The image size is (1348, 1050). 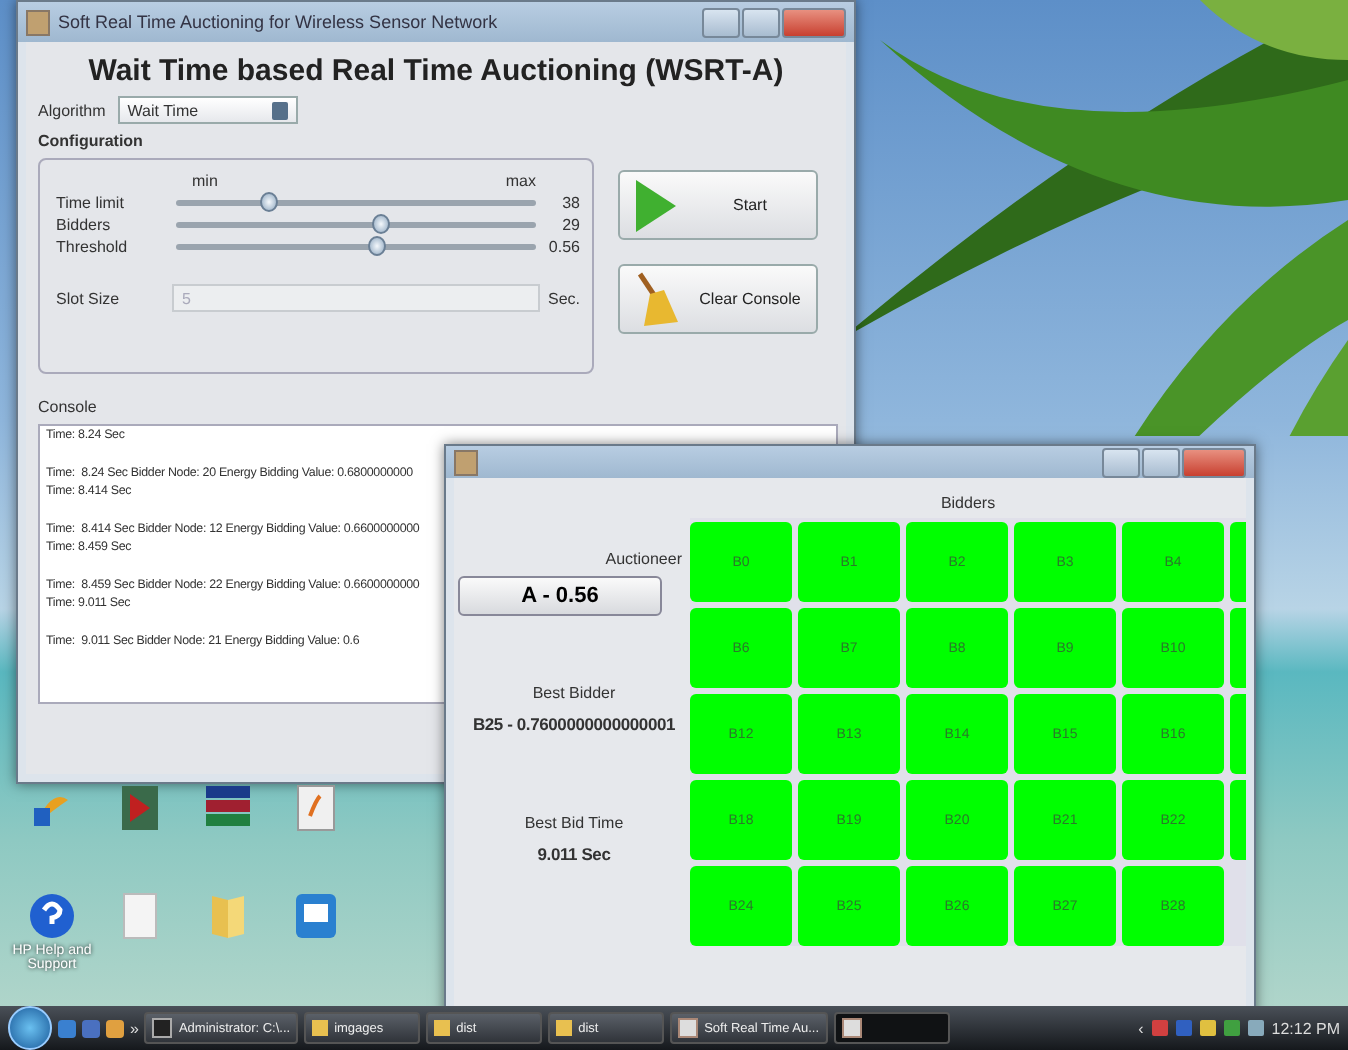 What do you see at coordinates (656, 205) in the screenshot?
I see `play-icon` at bounding box center [656, 205].